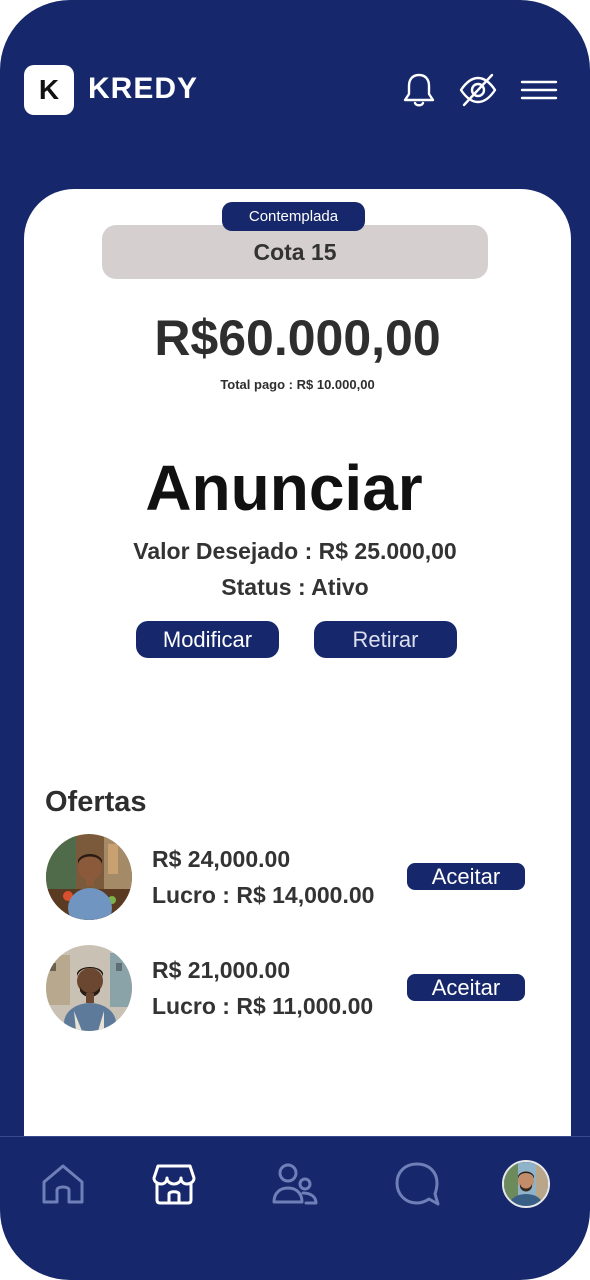 This screenshot has width=590, height=1280. I want to click on announce-title: Anunciar, so click(284, 488).